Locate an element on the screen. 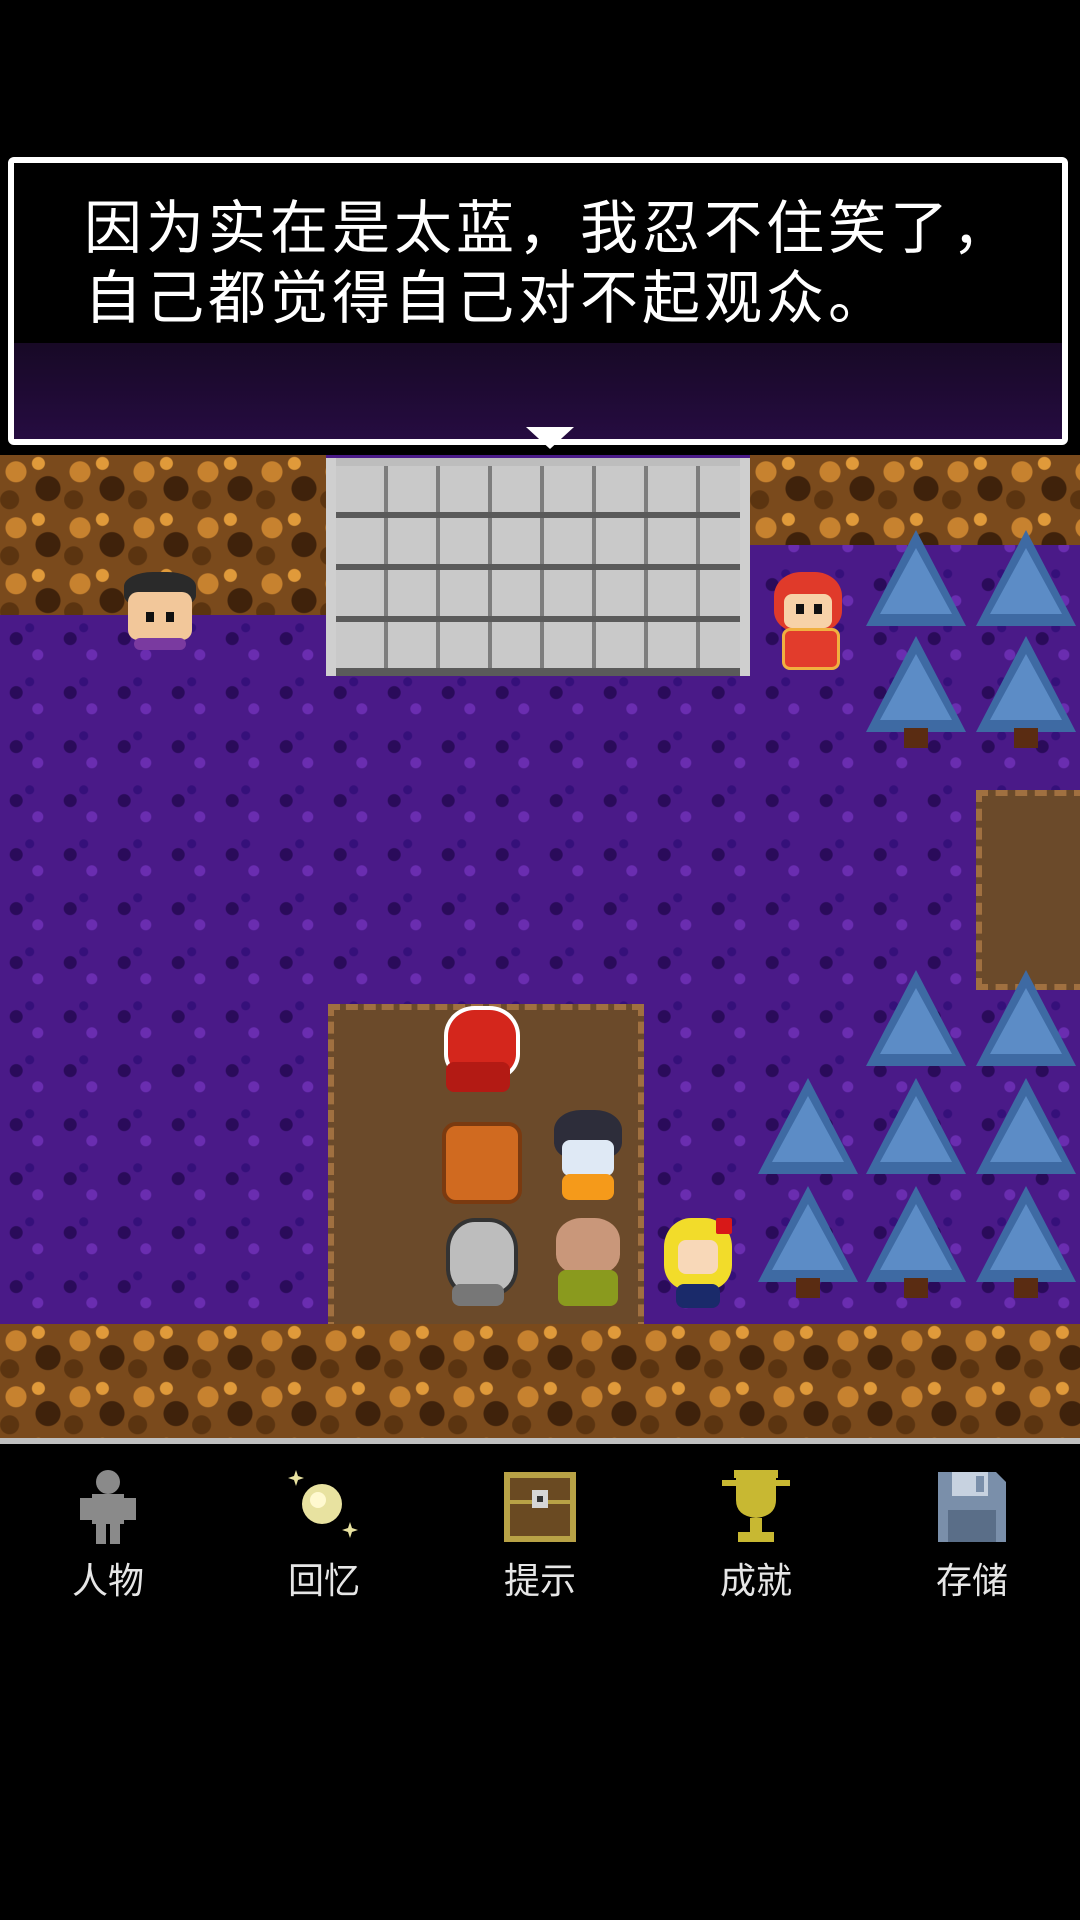 The image size is (1080, 1920). party-grey-hair is located at coordinates (478, 1268).